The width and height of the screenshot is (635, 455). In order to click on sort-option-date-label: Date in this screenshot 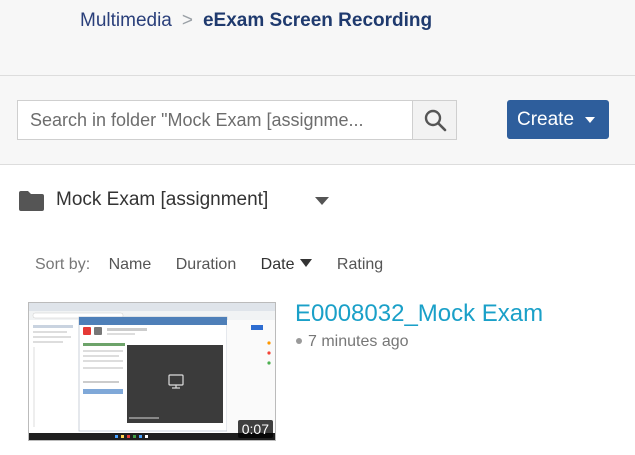, I will do `click(277, 264)`.